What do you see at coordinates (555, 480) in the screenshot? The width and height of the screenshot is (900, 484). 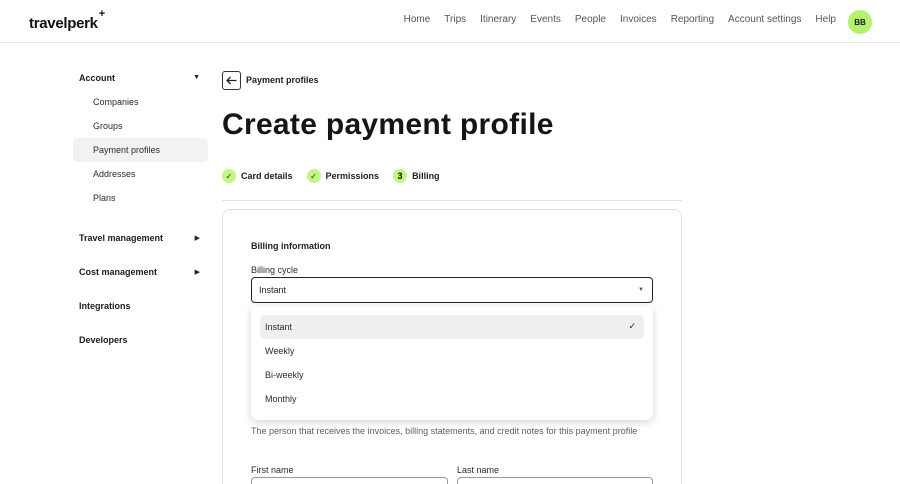 I see `last-name-input` at bounding box center [555, 480].